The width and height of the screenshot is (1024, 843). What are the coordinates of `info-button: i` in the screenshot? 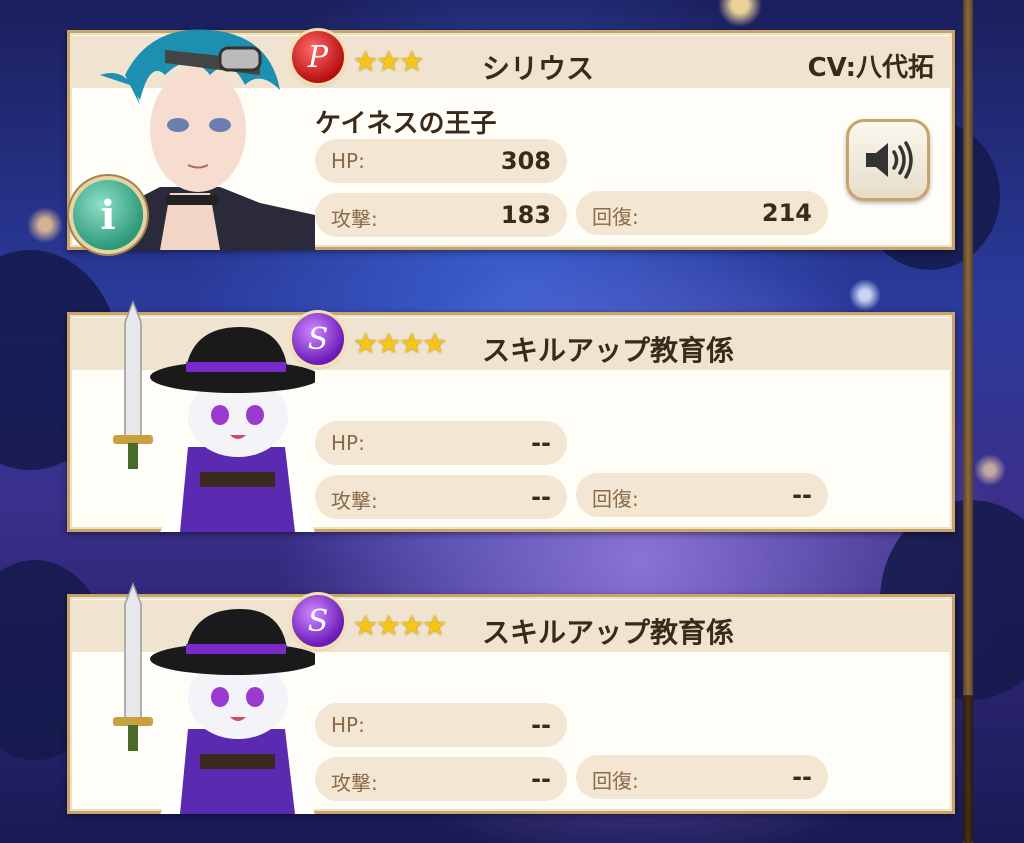 It's located at (108, 215).